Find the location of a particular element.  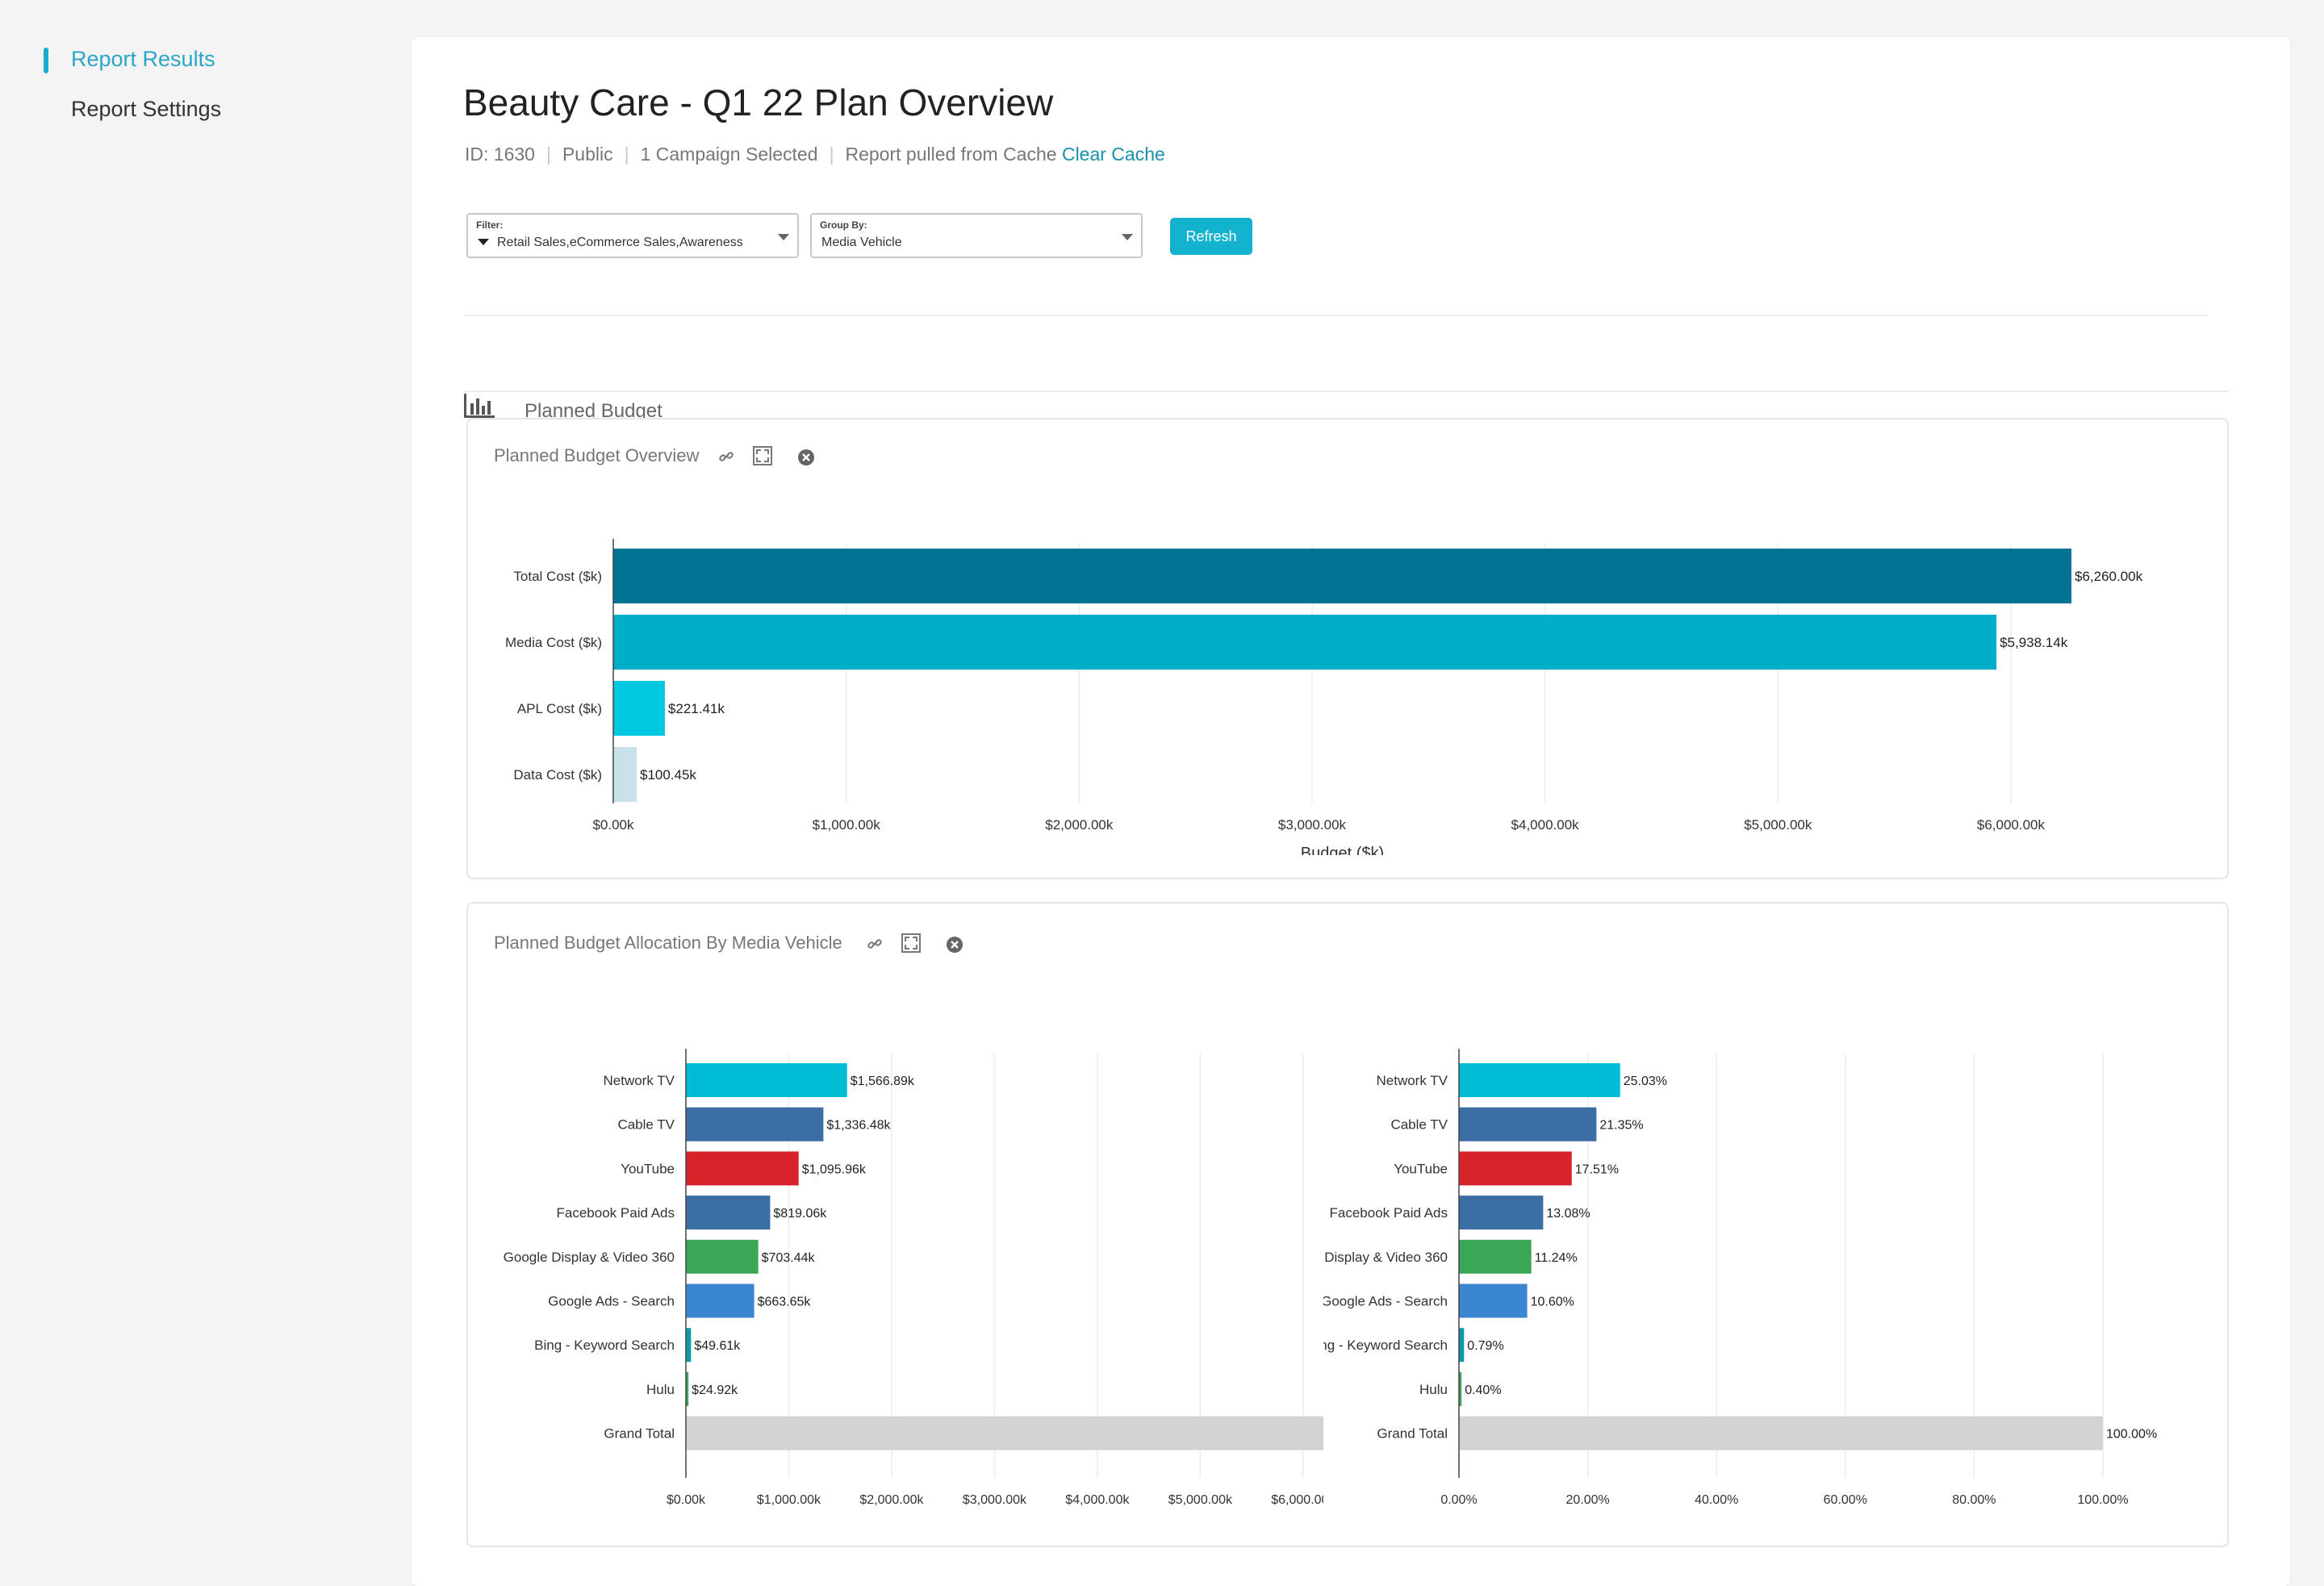

group-by-value: Media Vehicle is located at coordinates (862, 243).